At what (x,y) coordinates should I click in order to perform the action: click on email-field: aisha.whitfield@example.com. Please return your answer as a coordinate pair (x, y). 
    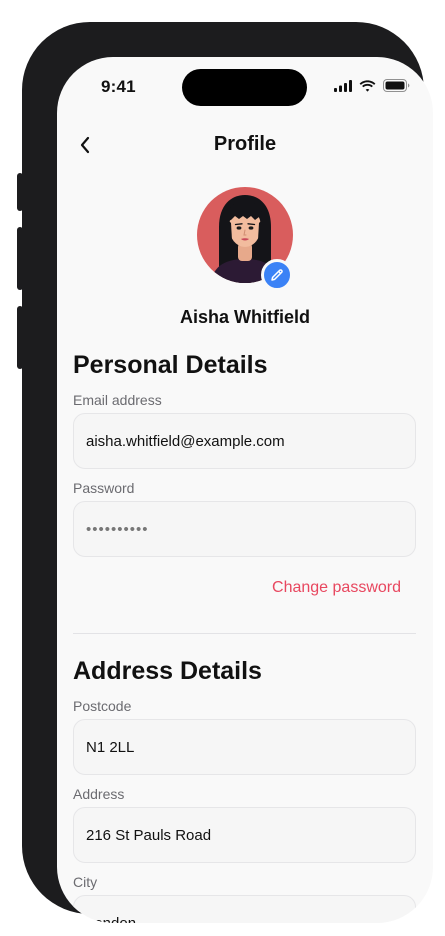
    Looking at the image, I should click on (244, 441).